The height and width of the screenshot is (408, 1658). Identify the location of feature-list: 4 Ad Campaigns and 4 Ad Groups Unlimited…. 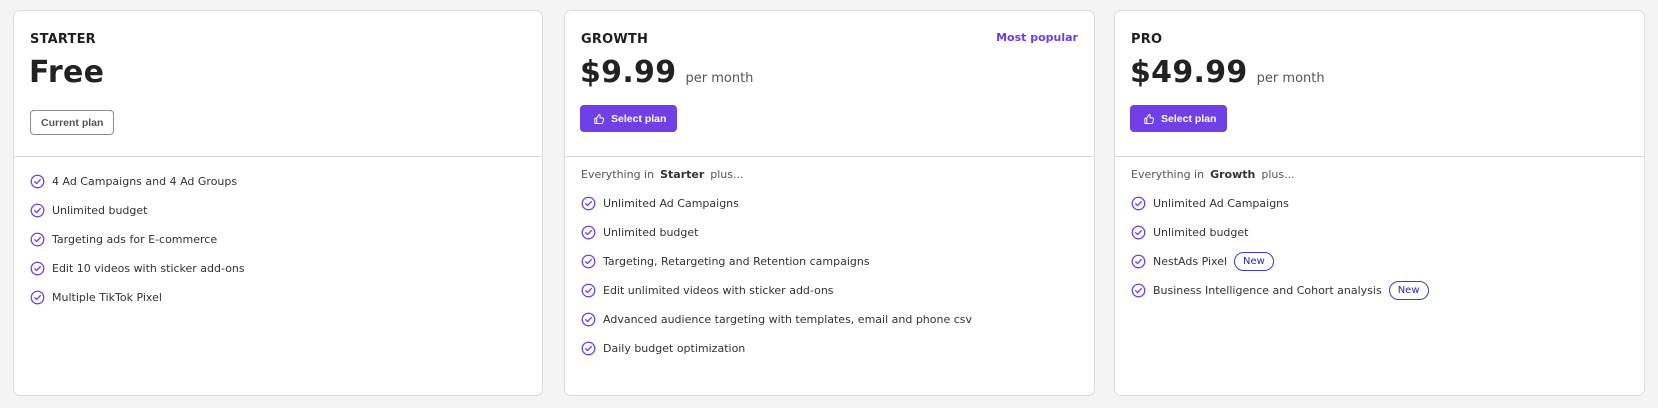
(278, 239).